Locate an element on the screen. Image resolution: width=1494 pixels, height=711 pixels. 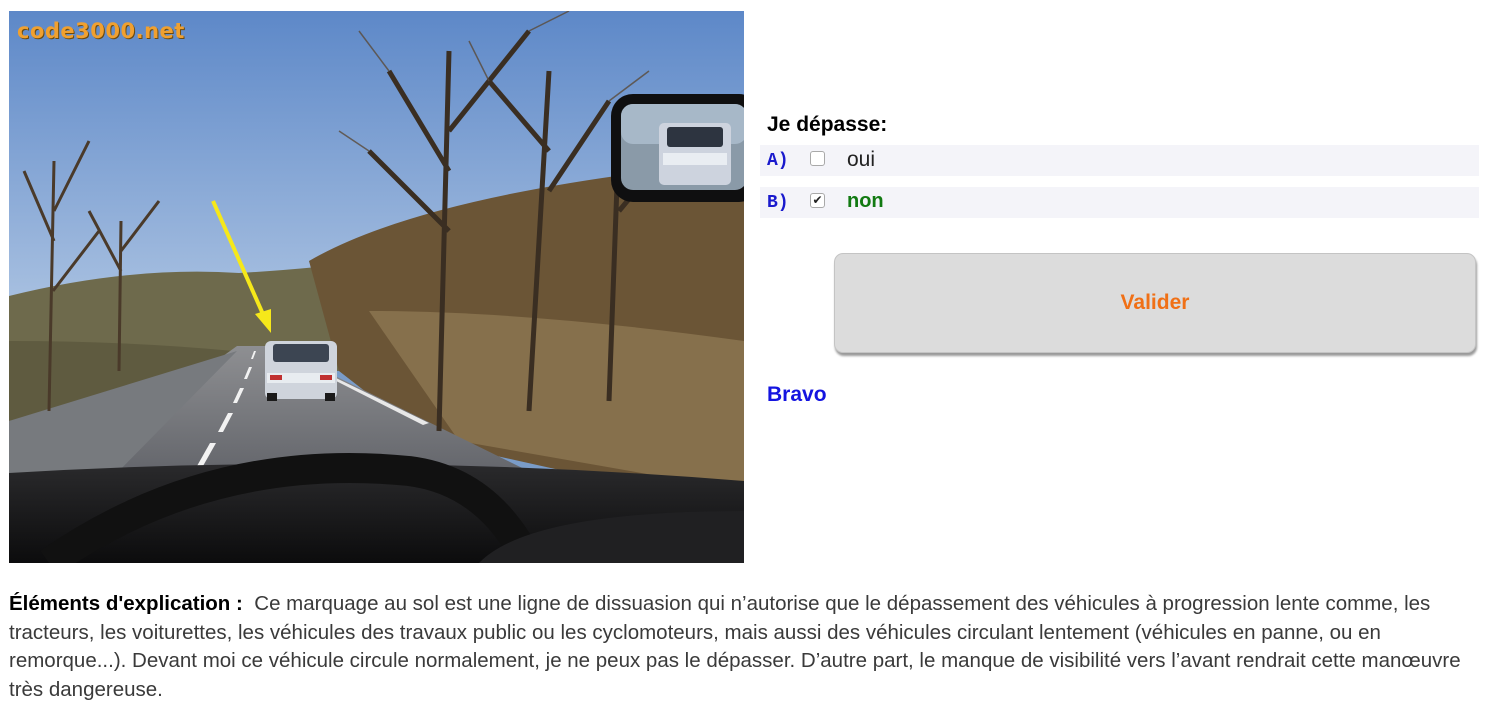
answer-label: non is located at coordinates (865, 201).